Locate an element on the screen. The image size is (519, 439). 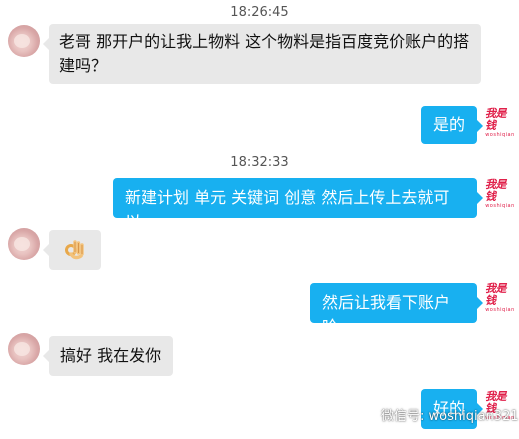
message-bubble-outgoing: 是的 is located at coordinates (452, 125).